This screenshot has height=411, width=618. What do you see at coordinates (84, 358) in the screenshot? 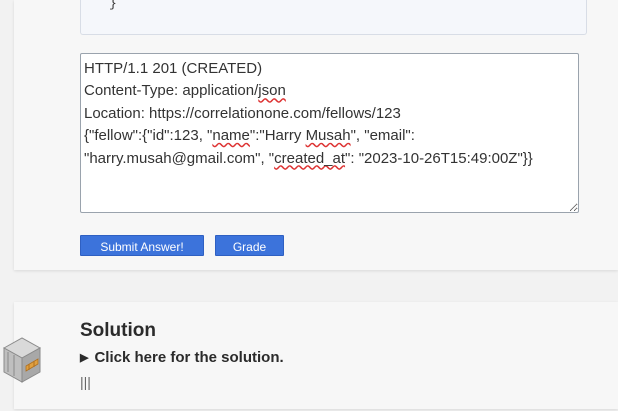
I see `disclosure-triangle-icon: ▶` at bounding box center [84, 358].